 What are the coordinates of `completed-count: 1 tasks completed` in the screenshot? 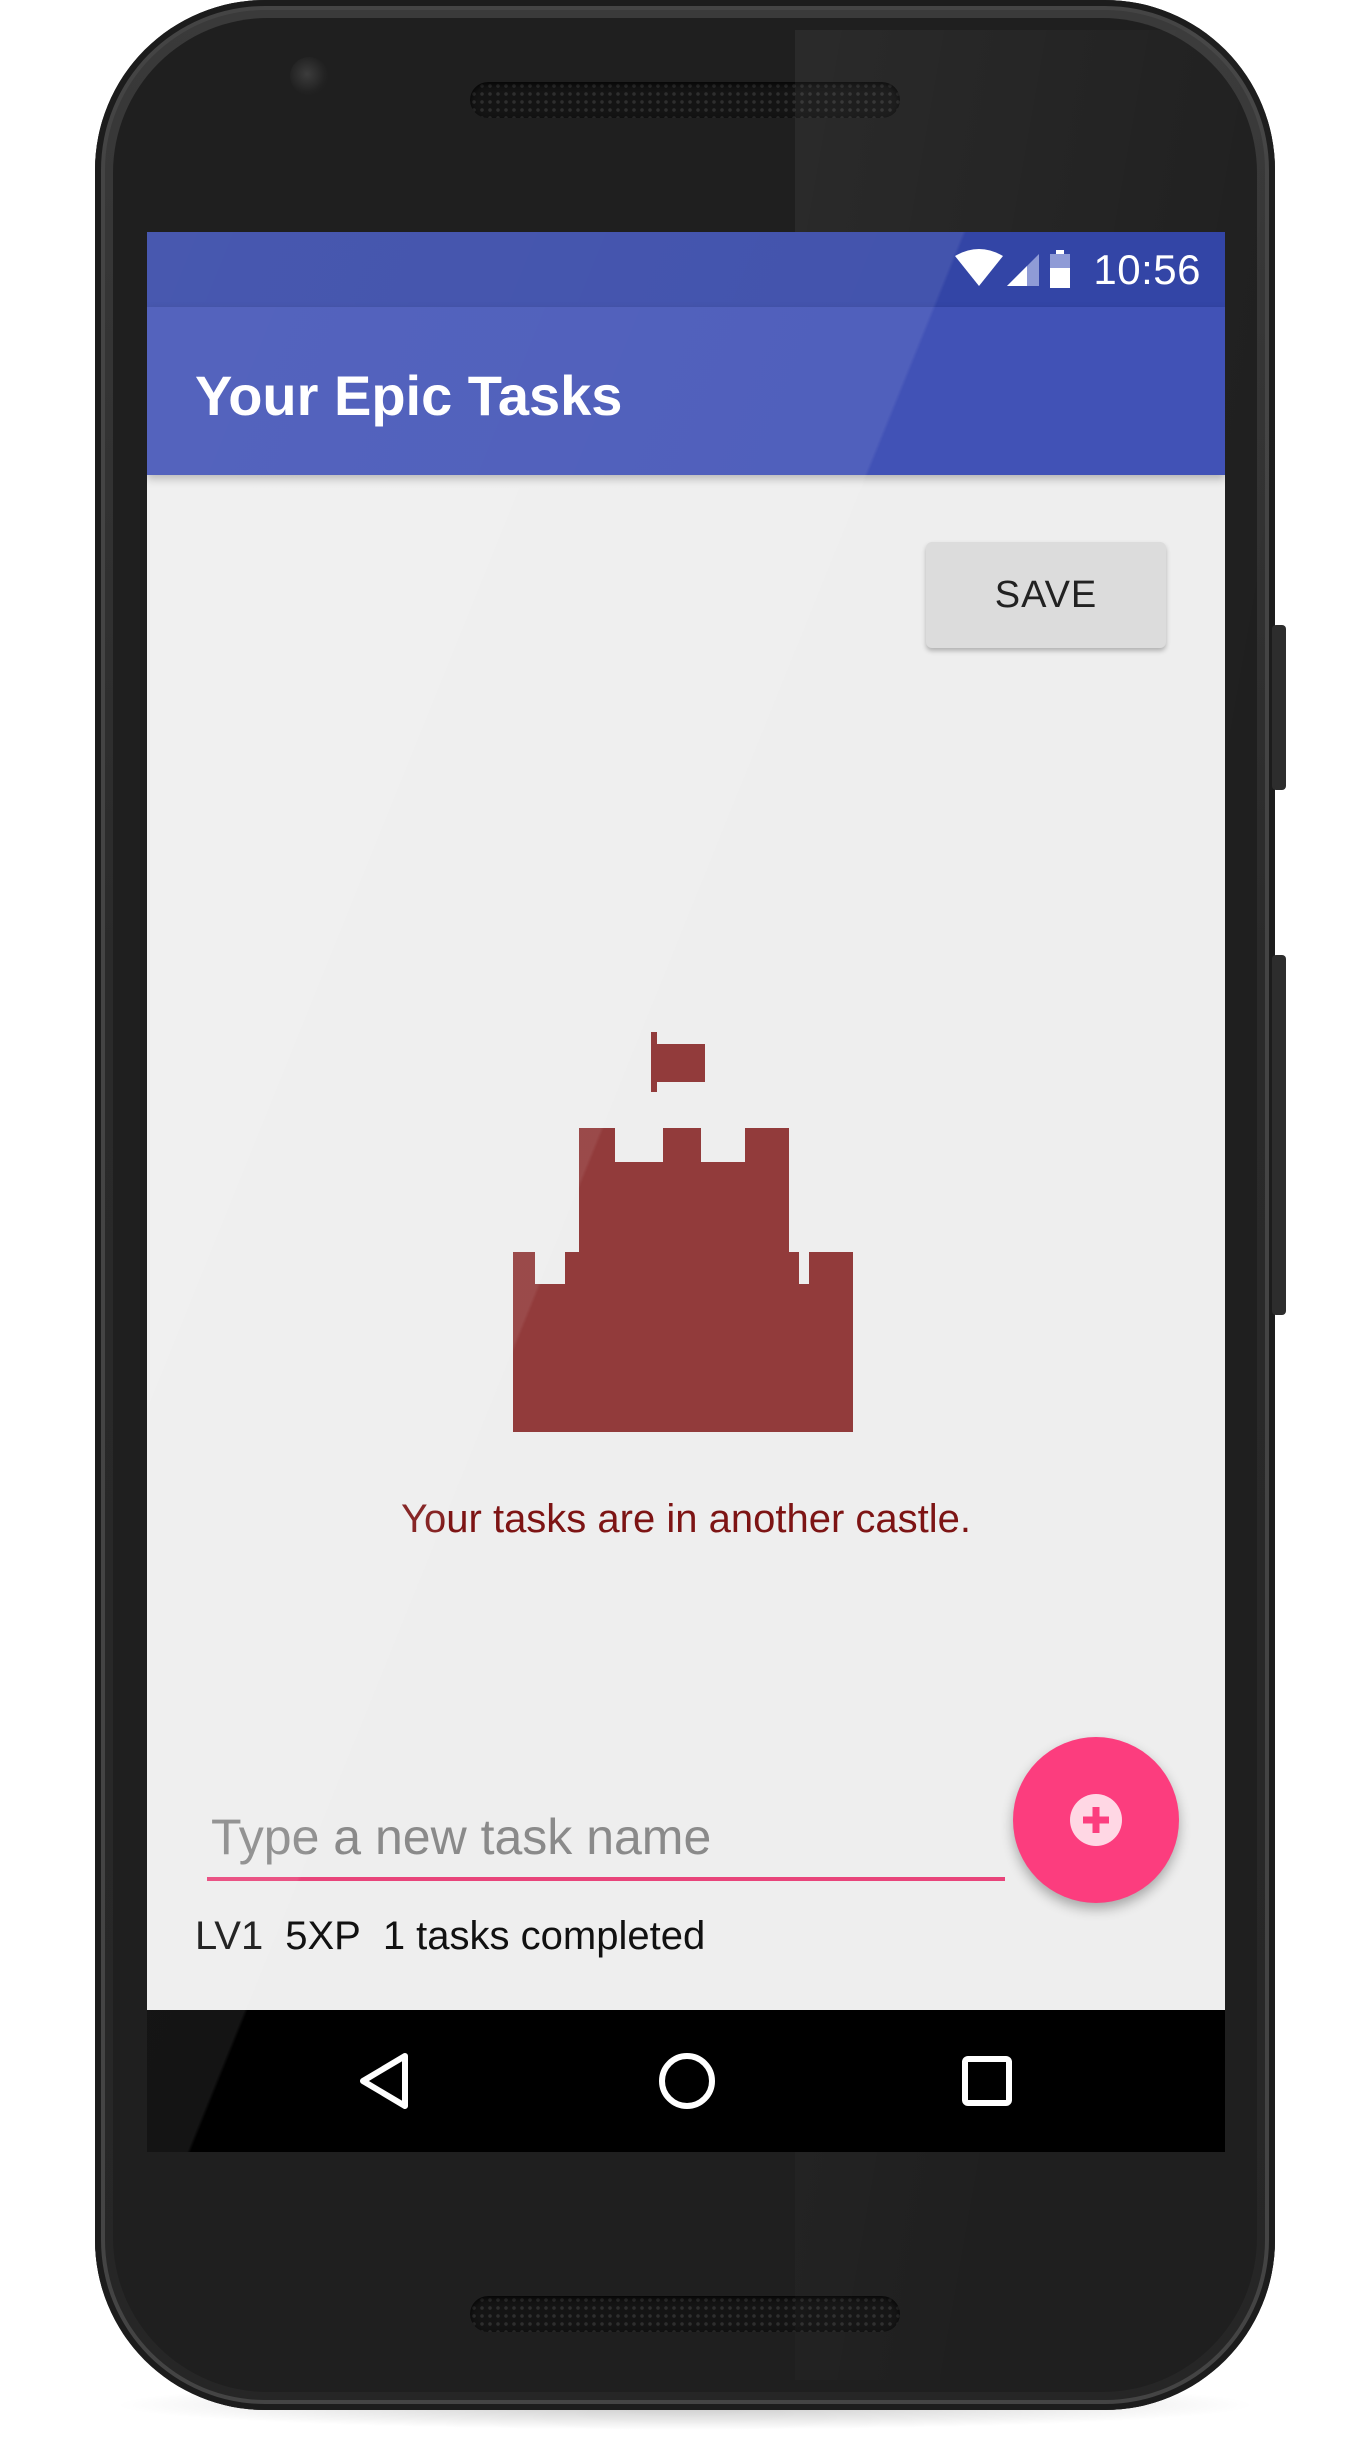 It's located at (544, 1936).